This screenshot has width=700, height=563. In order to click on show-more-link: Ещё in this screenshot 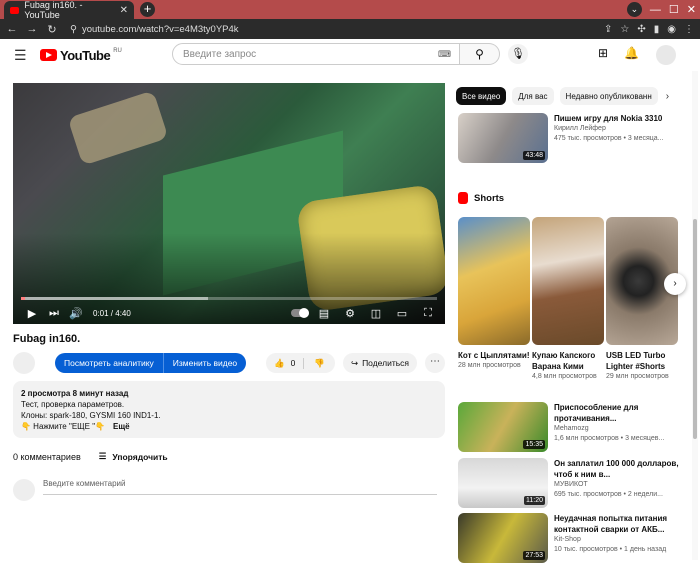, I will do `click(121, 426)`.